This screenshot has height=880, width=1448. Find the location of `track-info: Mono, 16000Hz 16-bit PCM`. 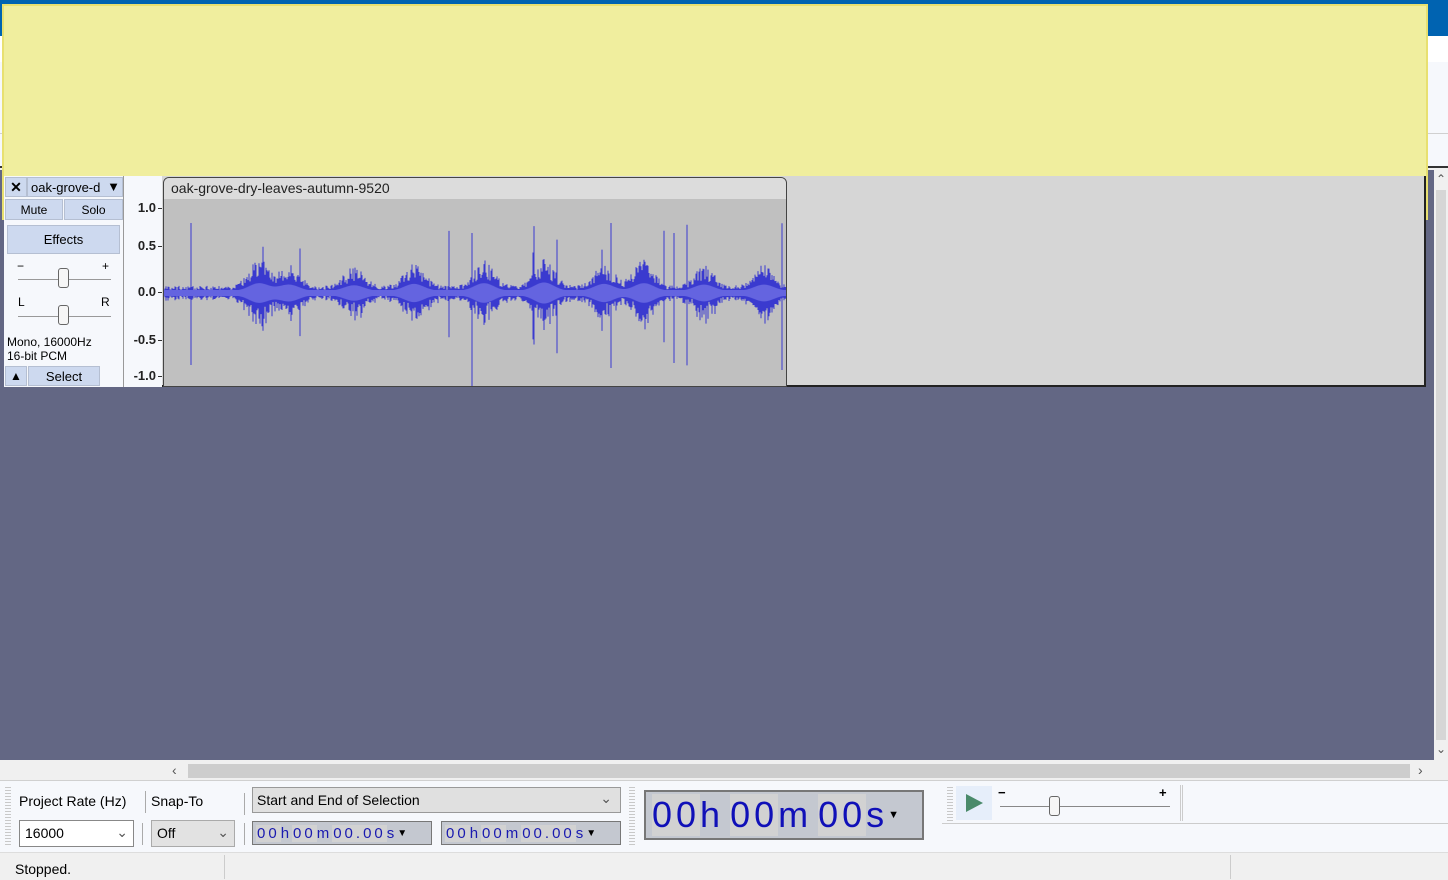

track-info: Mono, 16000Hz 16-bit PCM is located at coordinates (49, 349).